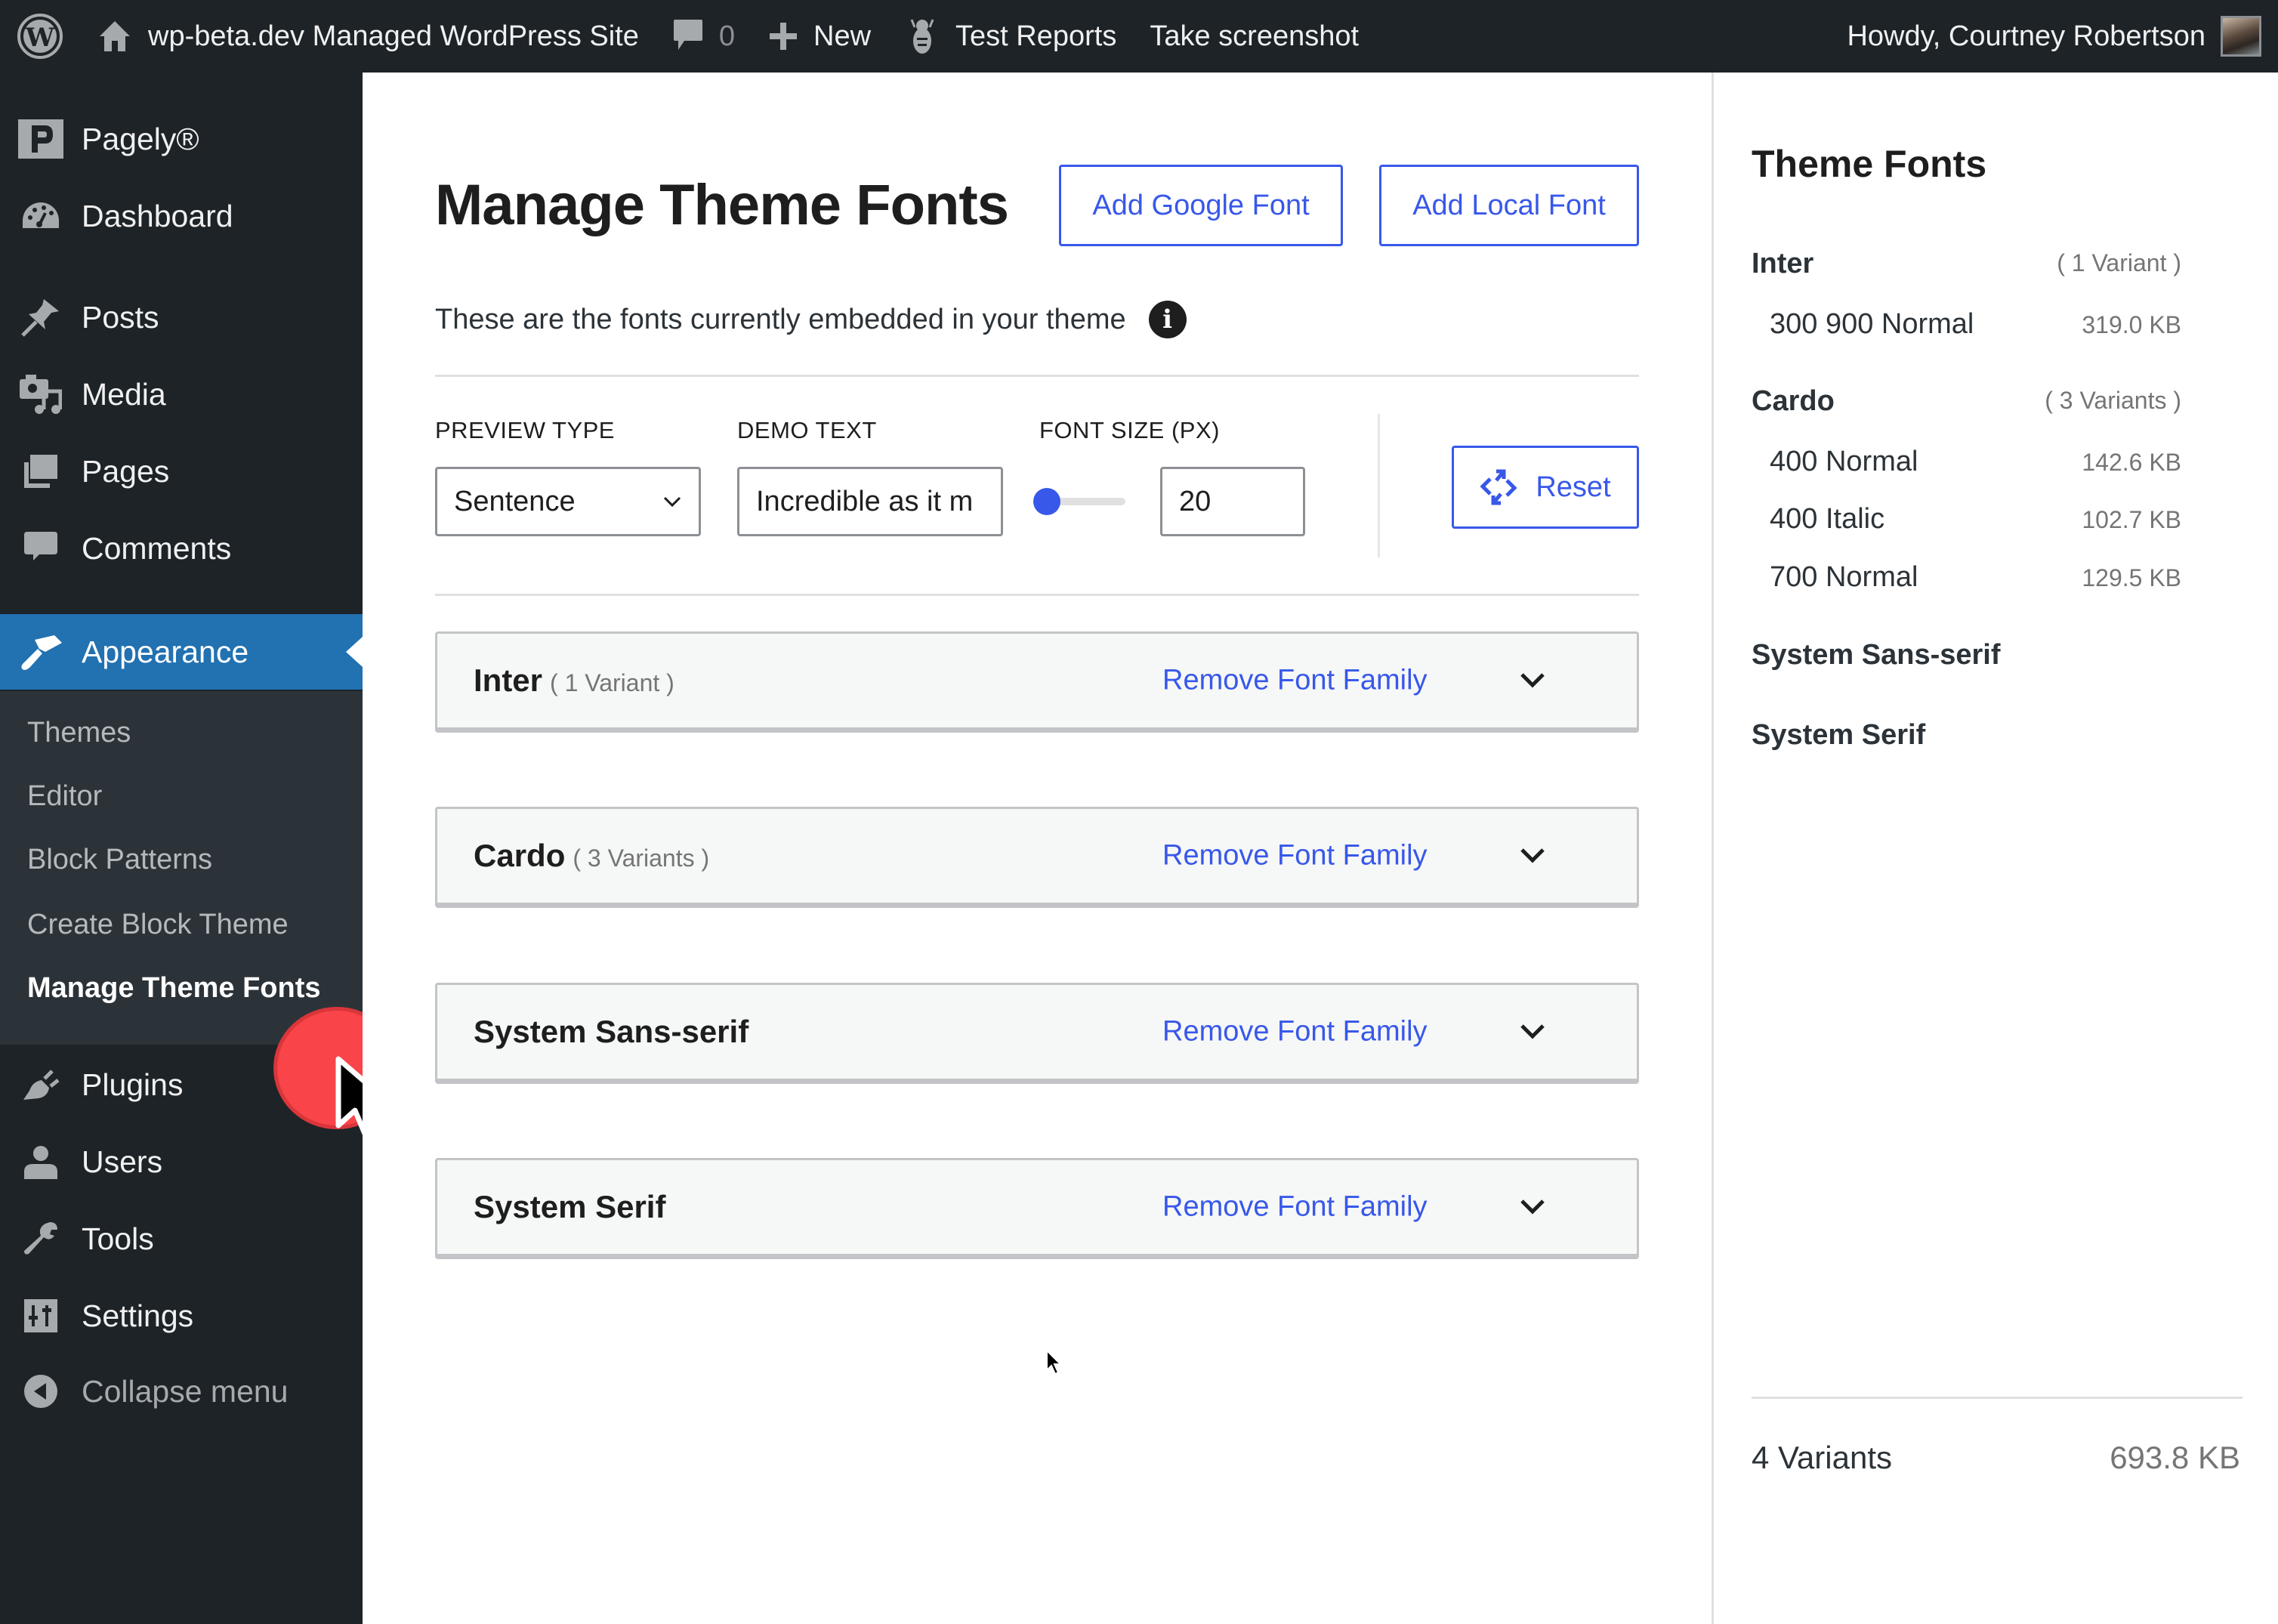 The image size is (2278, 1624). I want to click on sidebar-item-label: Users, so click(122, 1162).